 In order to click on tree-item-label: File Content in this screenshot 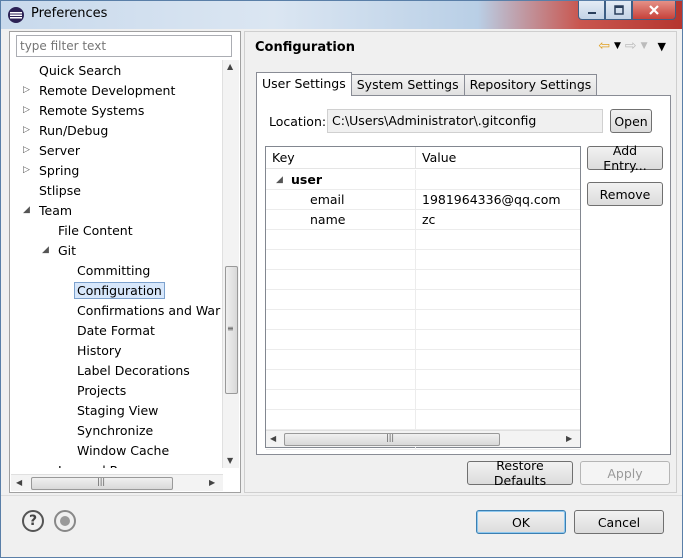, I will do `click(95, 230)`.